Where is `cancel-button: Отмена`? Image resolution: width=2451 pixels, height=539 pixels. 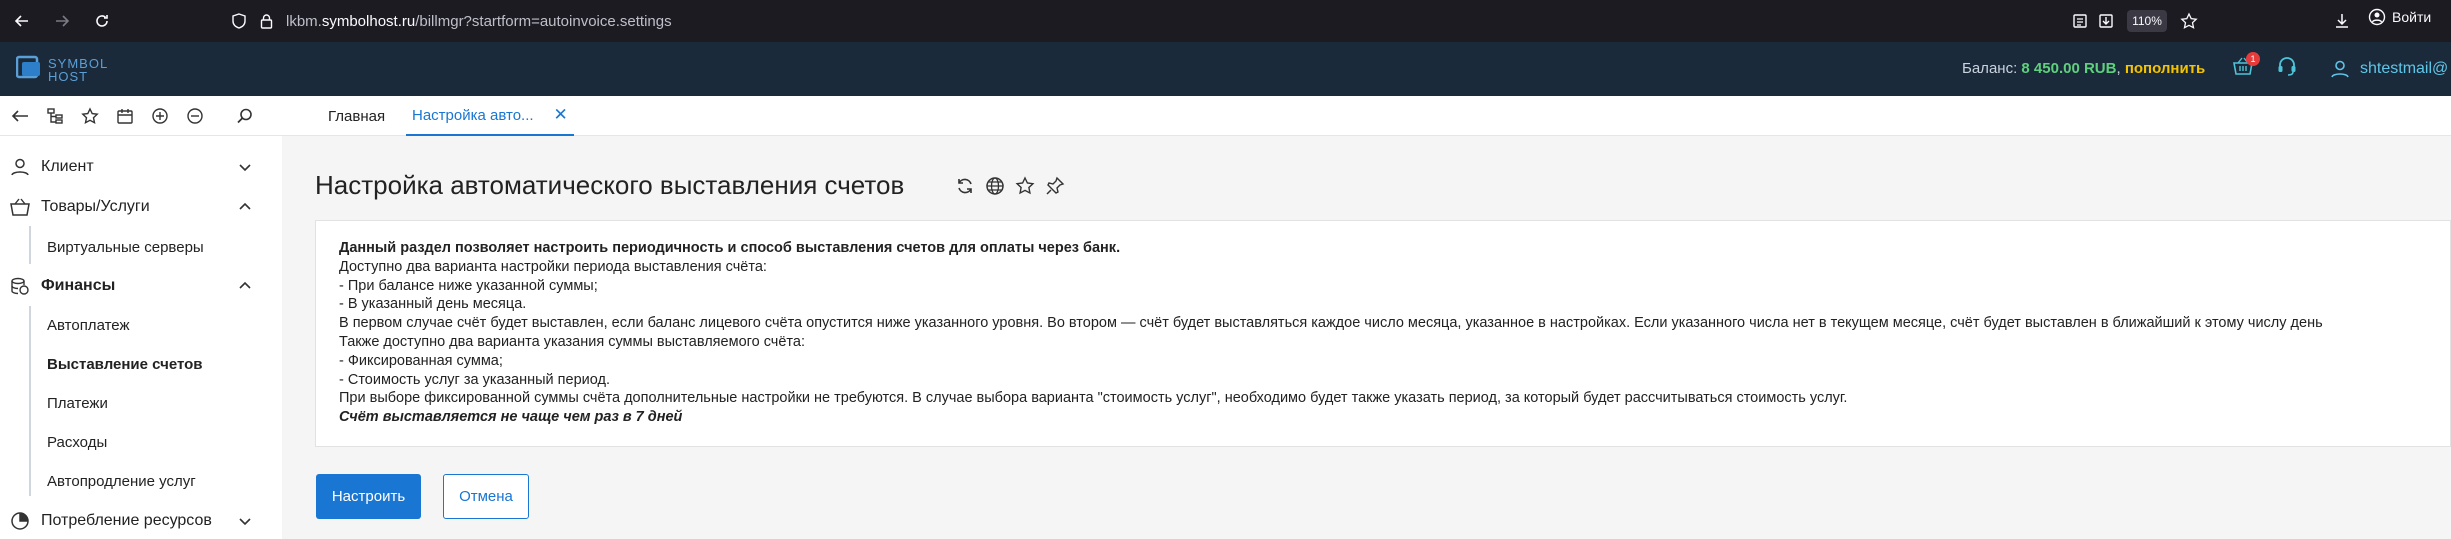 cancel-button: Отмена is located at coordinates (486, 496).